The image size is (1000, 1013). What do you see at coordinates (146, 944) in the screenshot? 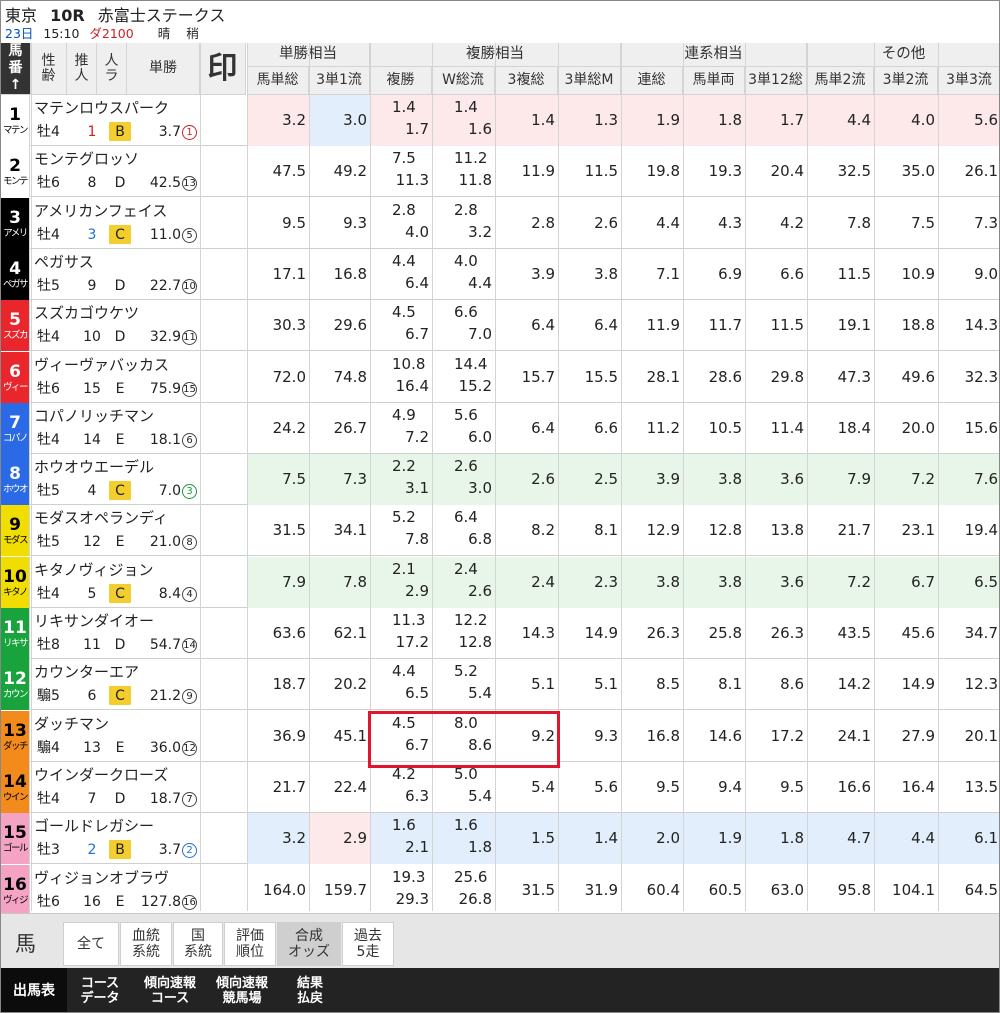
I see `sub-tab-2: 血統 系統` at bounding box center [146, 944].